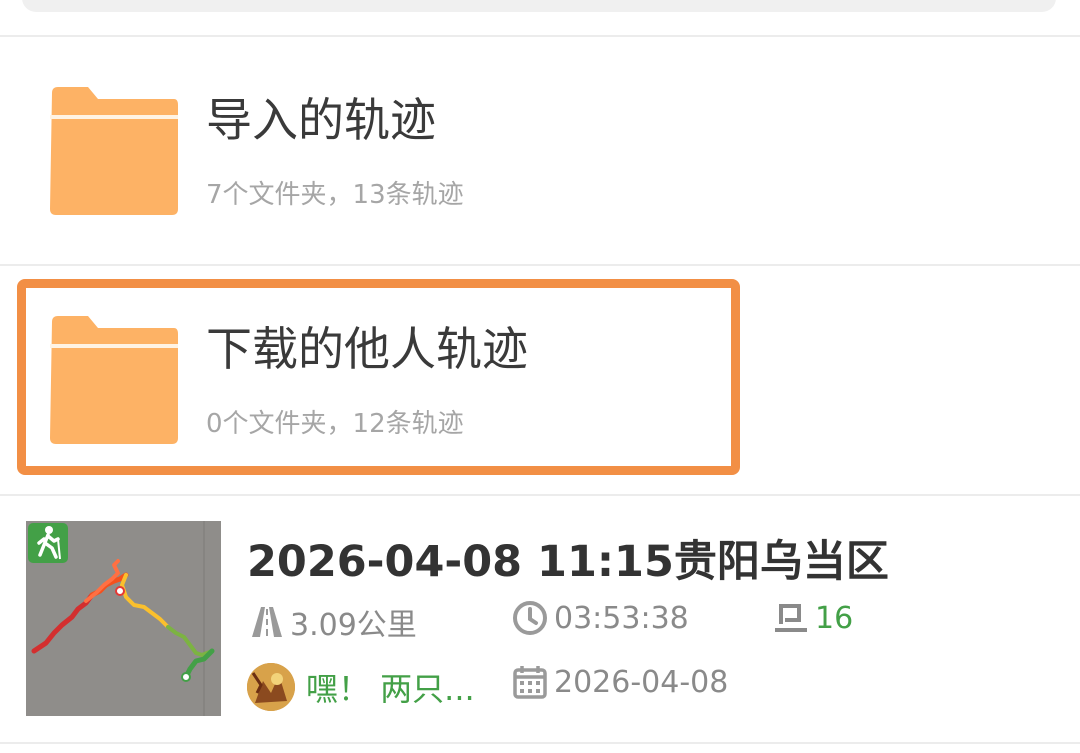 This screenshot has height=753, width=1080. What do you see at coordinates (271, 687) in the screenshot?
I see `author-avatar` at bounding box center [271, 687].